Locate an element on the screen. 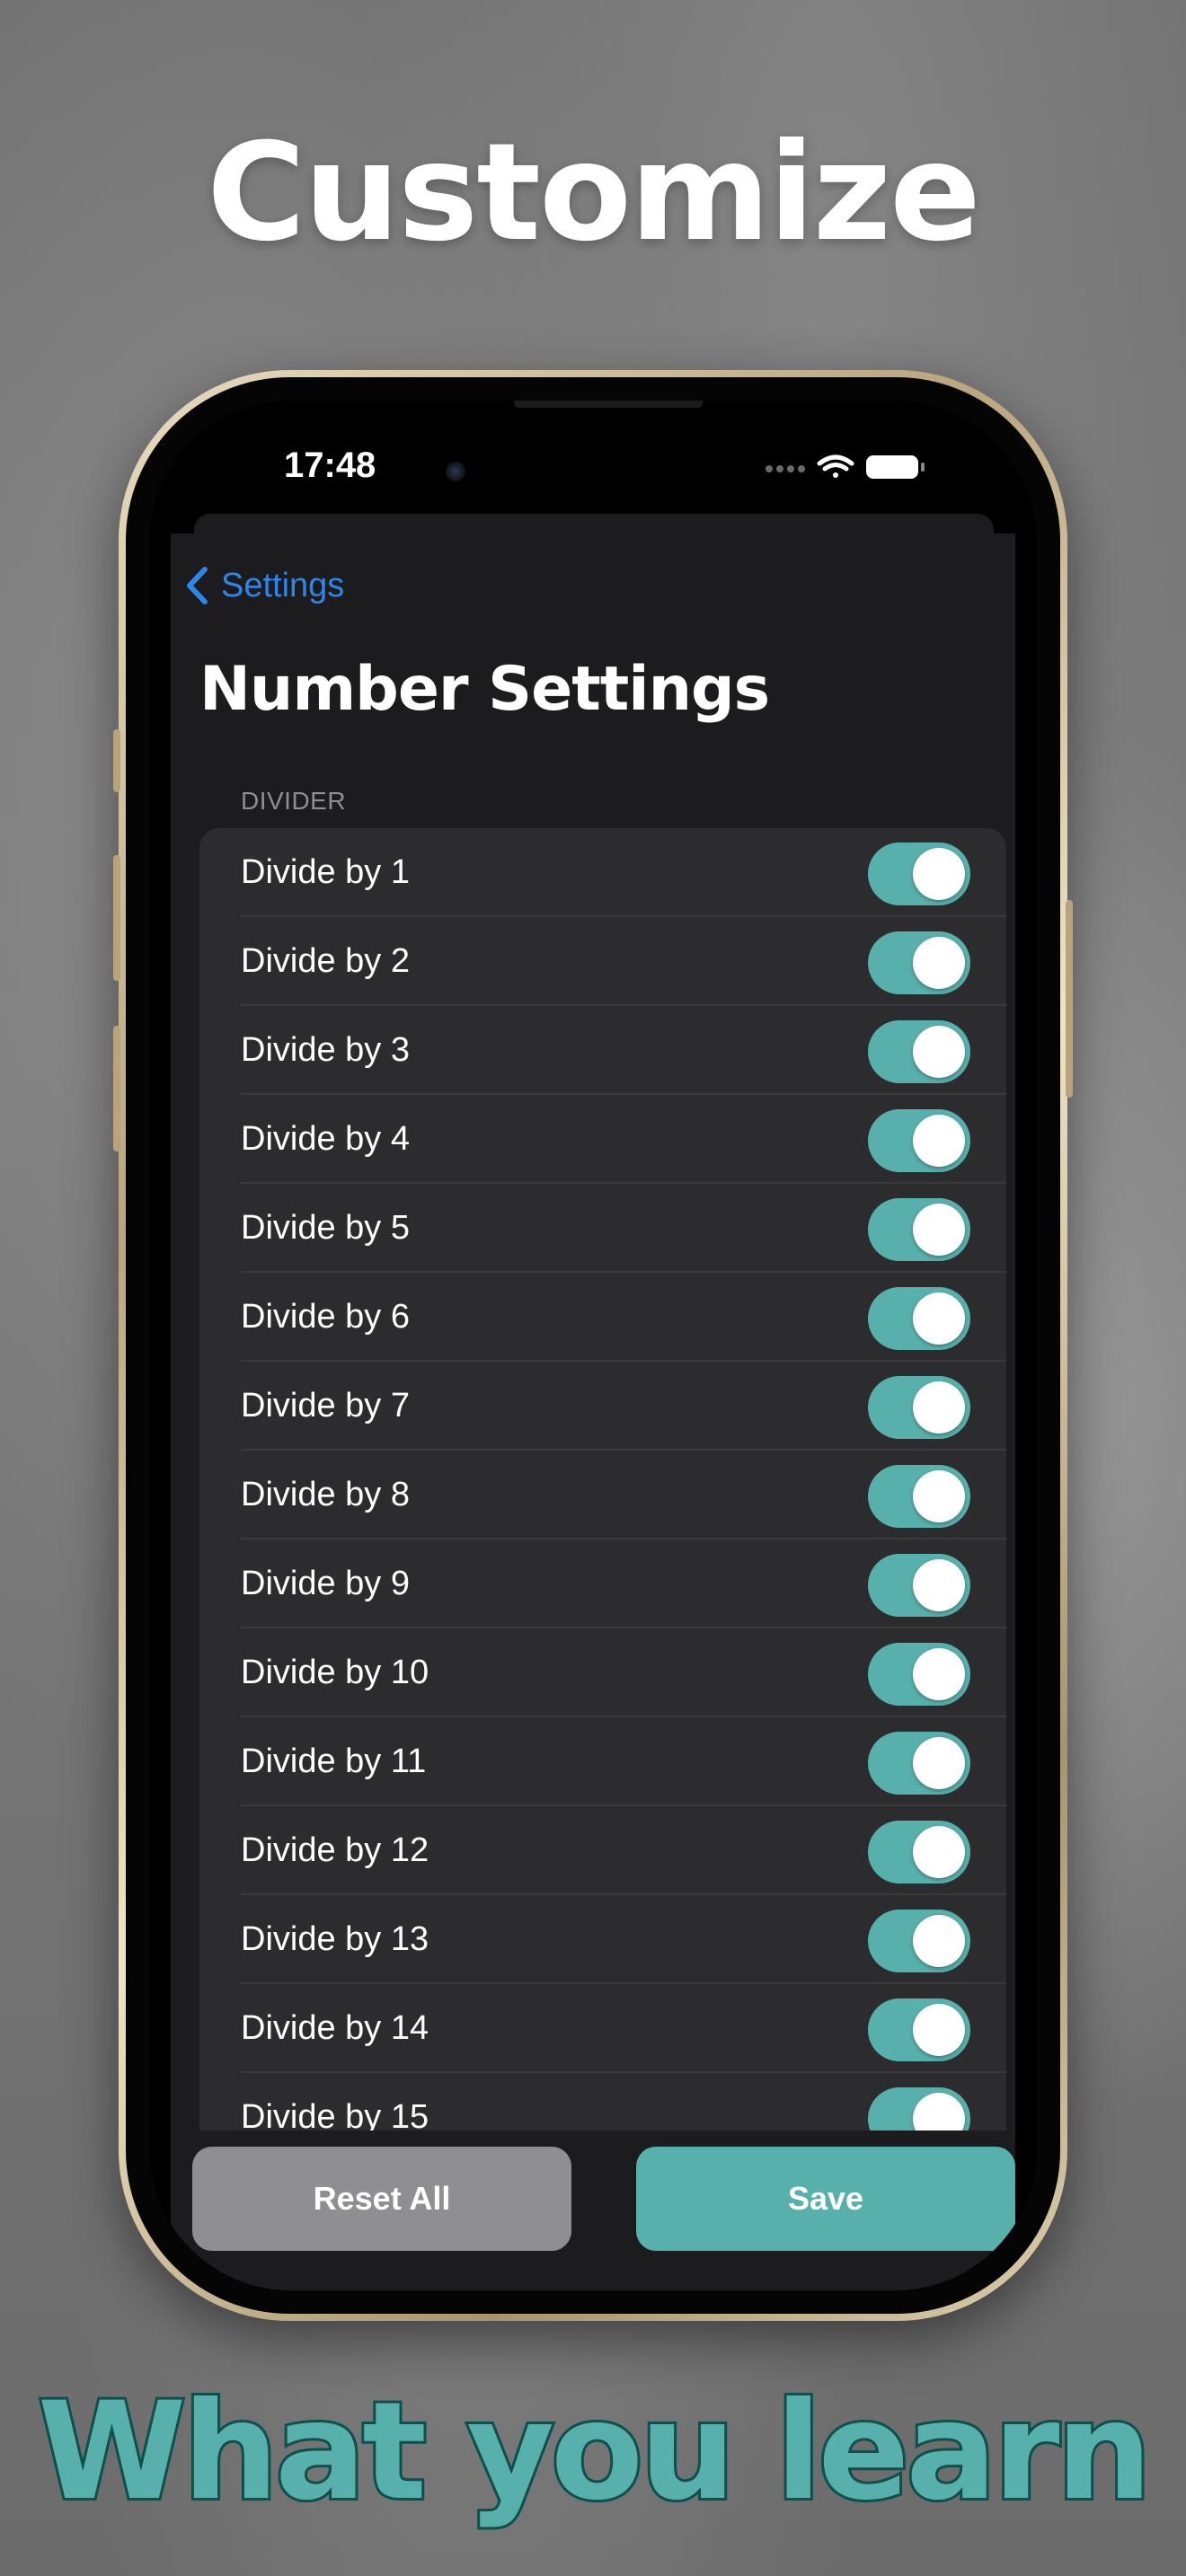 The width and height of the screenshot is (1186, 2576). row-label: Divide by 14 is located at coordinates (335, 2028).